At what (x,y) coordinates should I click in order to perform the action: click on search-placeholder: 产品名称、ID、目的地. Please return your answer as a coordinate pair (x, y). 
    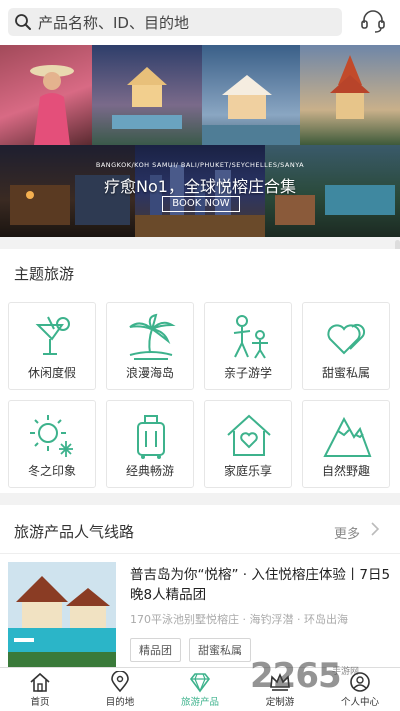
    Looking at the image, I should click on (113, 22).